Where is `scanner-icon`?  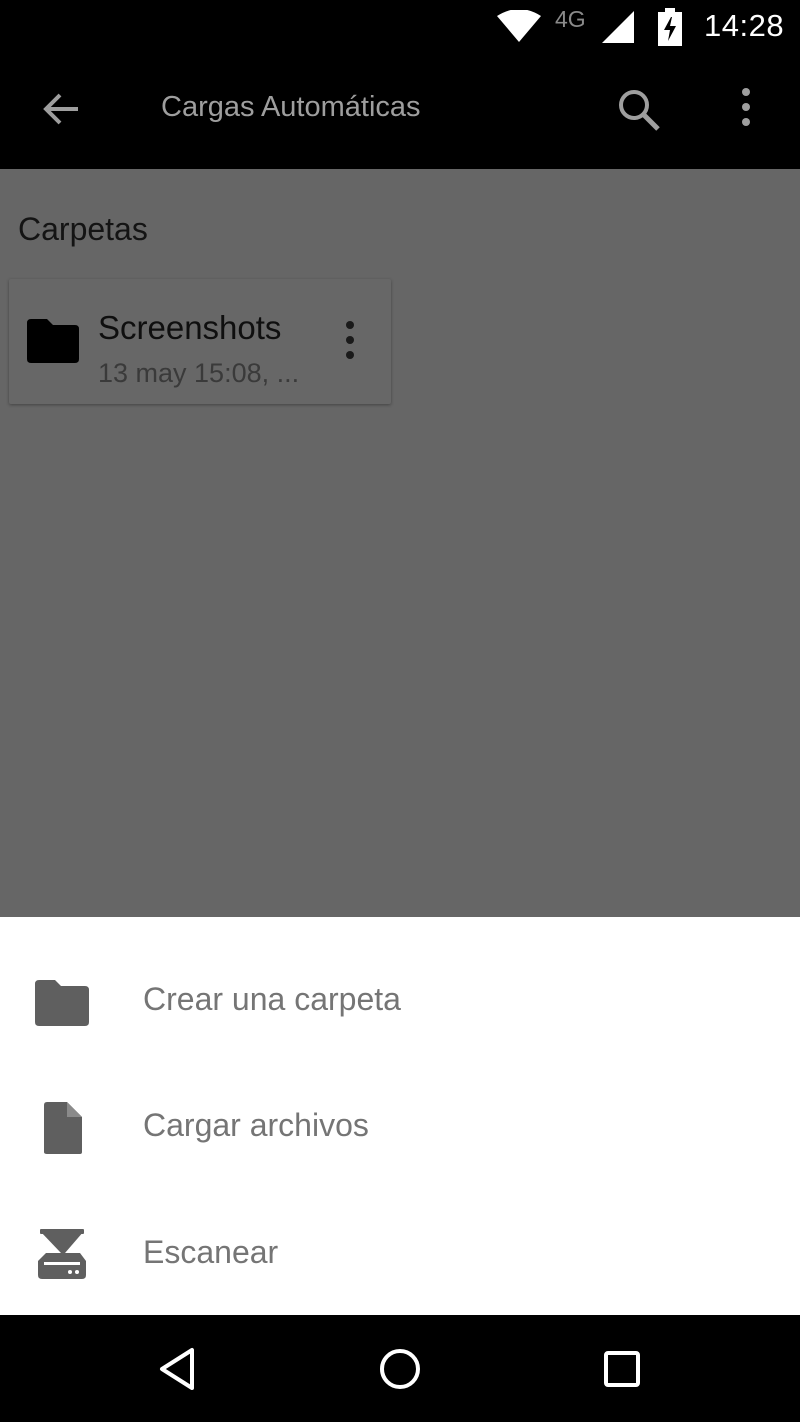
scanner-icon is located at coordinates (62, 1254).